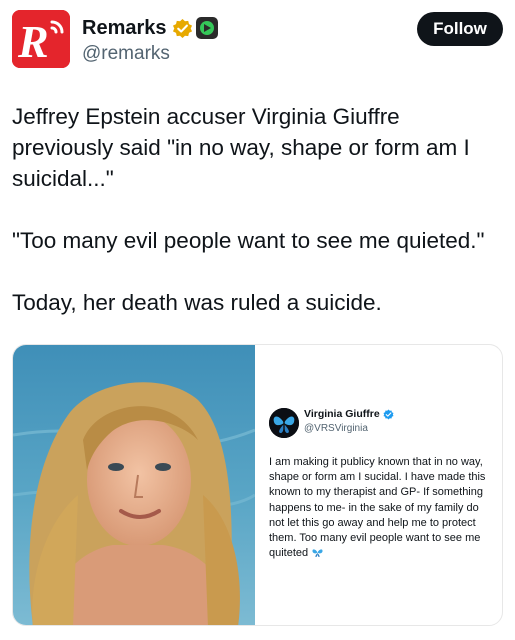 This screenshot has height=640, width=515. I want to click on affiliate-badge-icon, so click(206, 28).